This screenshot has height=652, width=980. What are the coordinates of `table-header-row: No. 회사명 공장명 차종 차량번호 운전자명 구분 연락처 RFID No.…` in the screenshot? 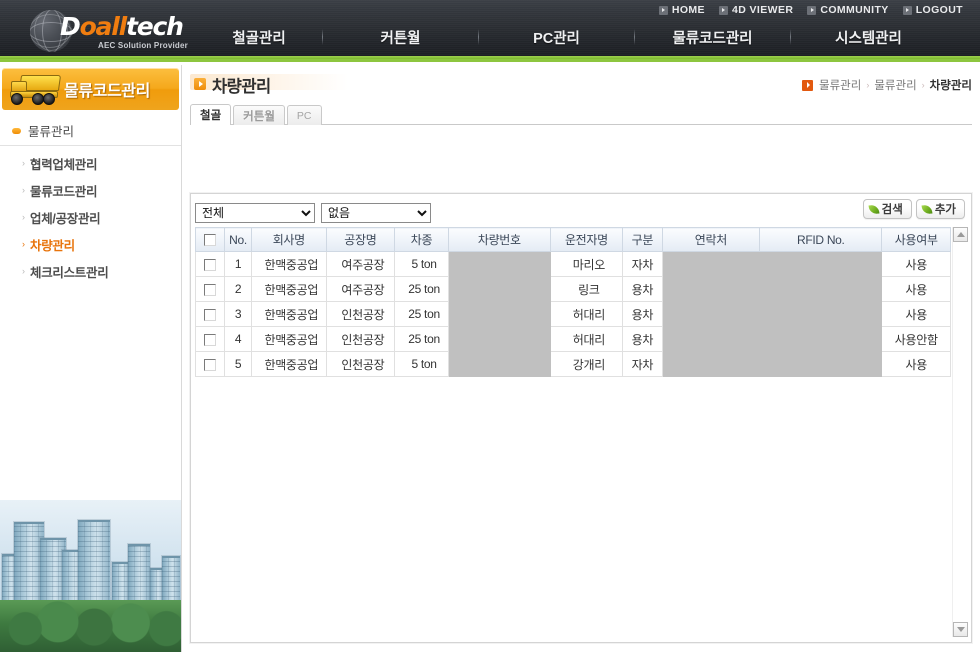 It's located at (572, 239).